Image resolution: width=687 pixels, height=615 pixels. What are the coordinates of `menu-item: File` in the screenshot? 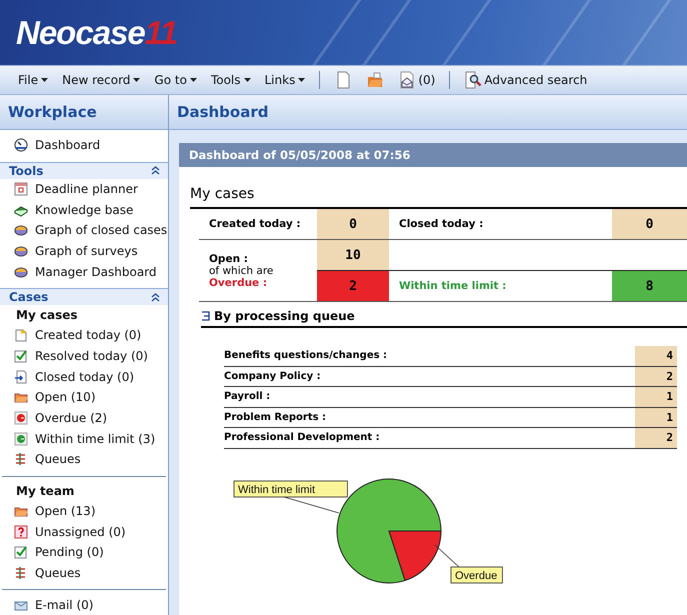 It's located at (33, 80).